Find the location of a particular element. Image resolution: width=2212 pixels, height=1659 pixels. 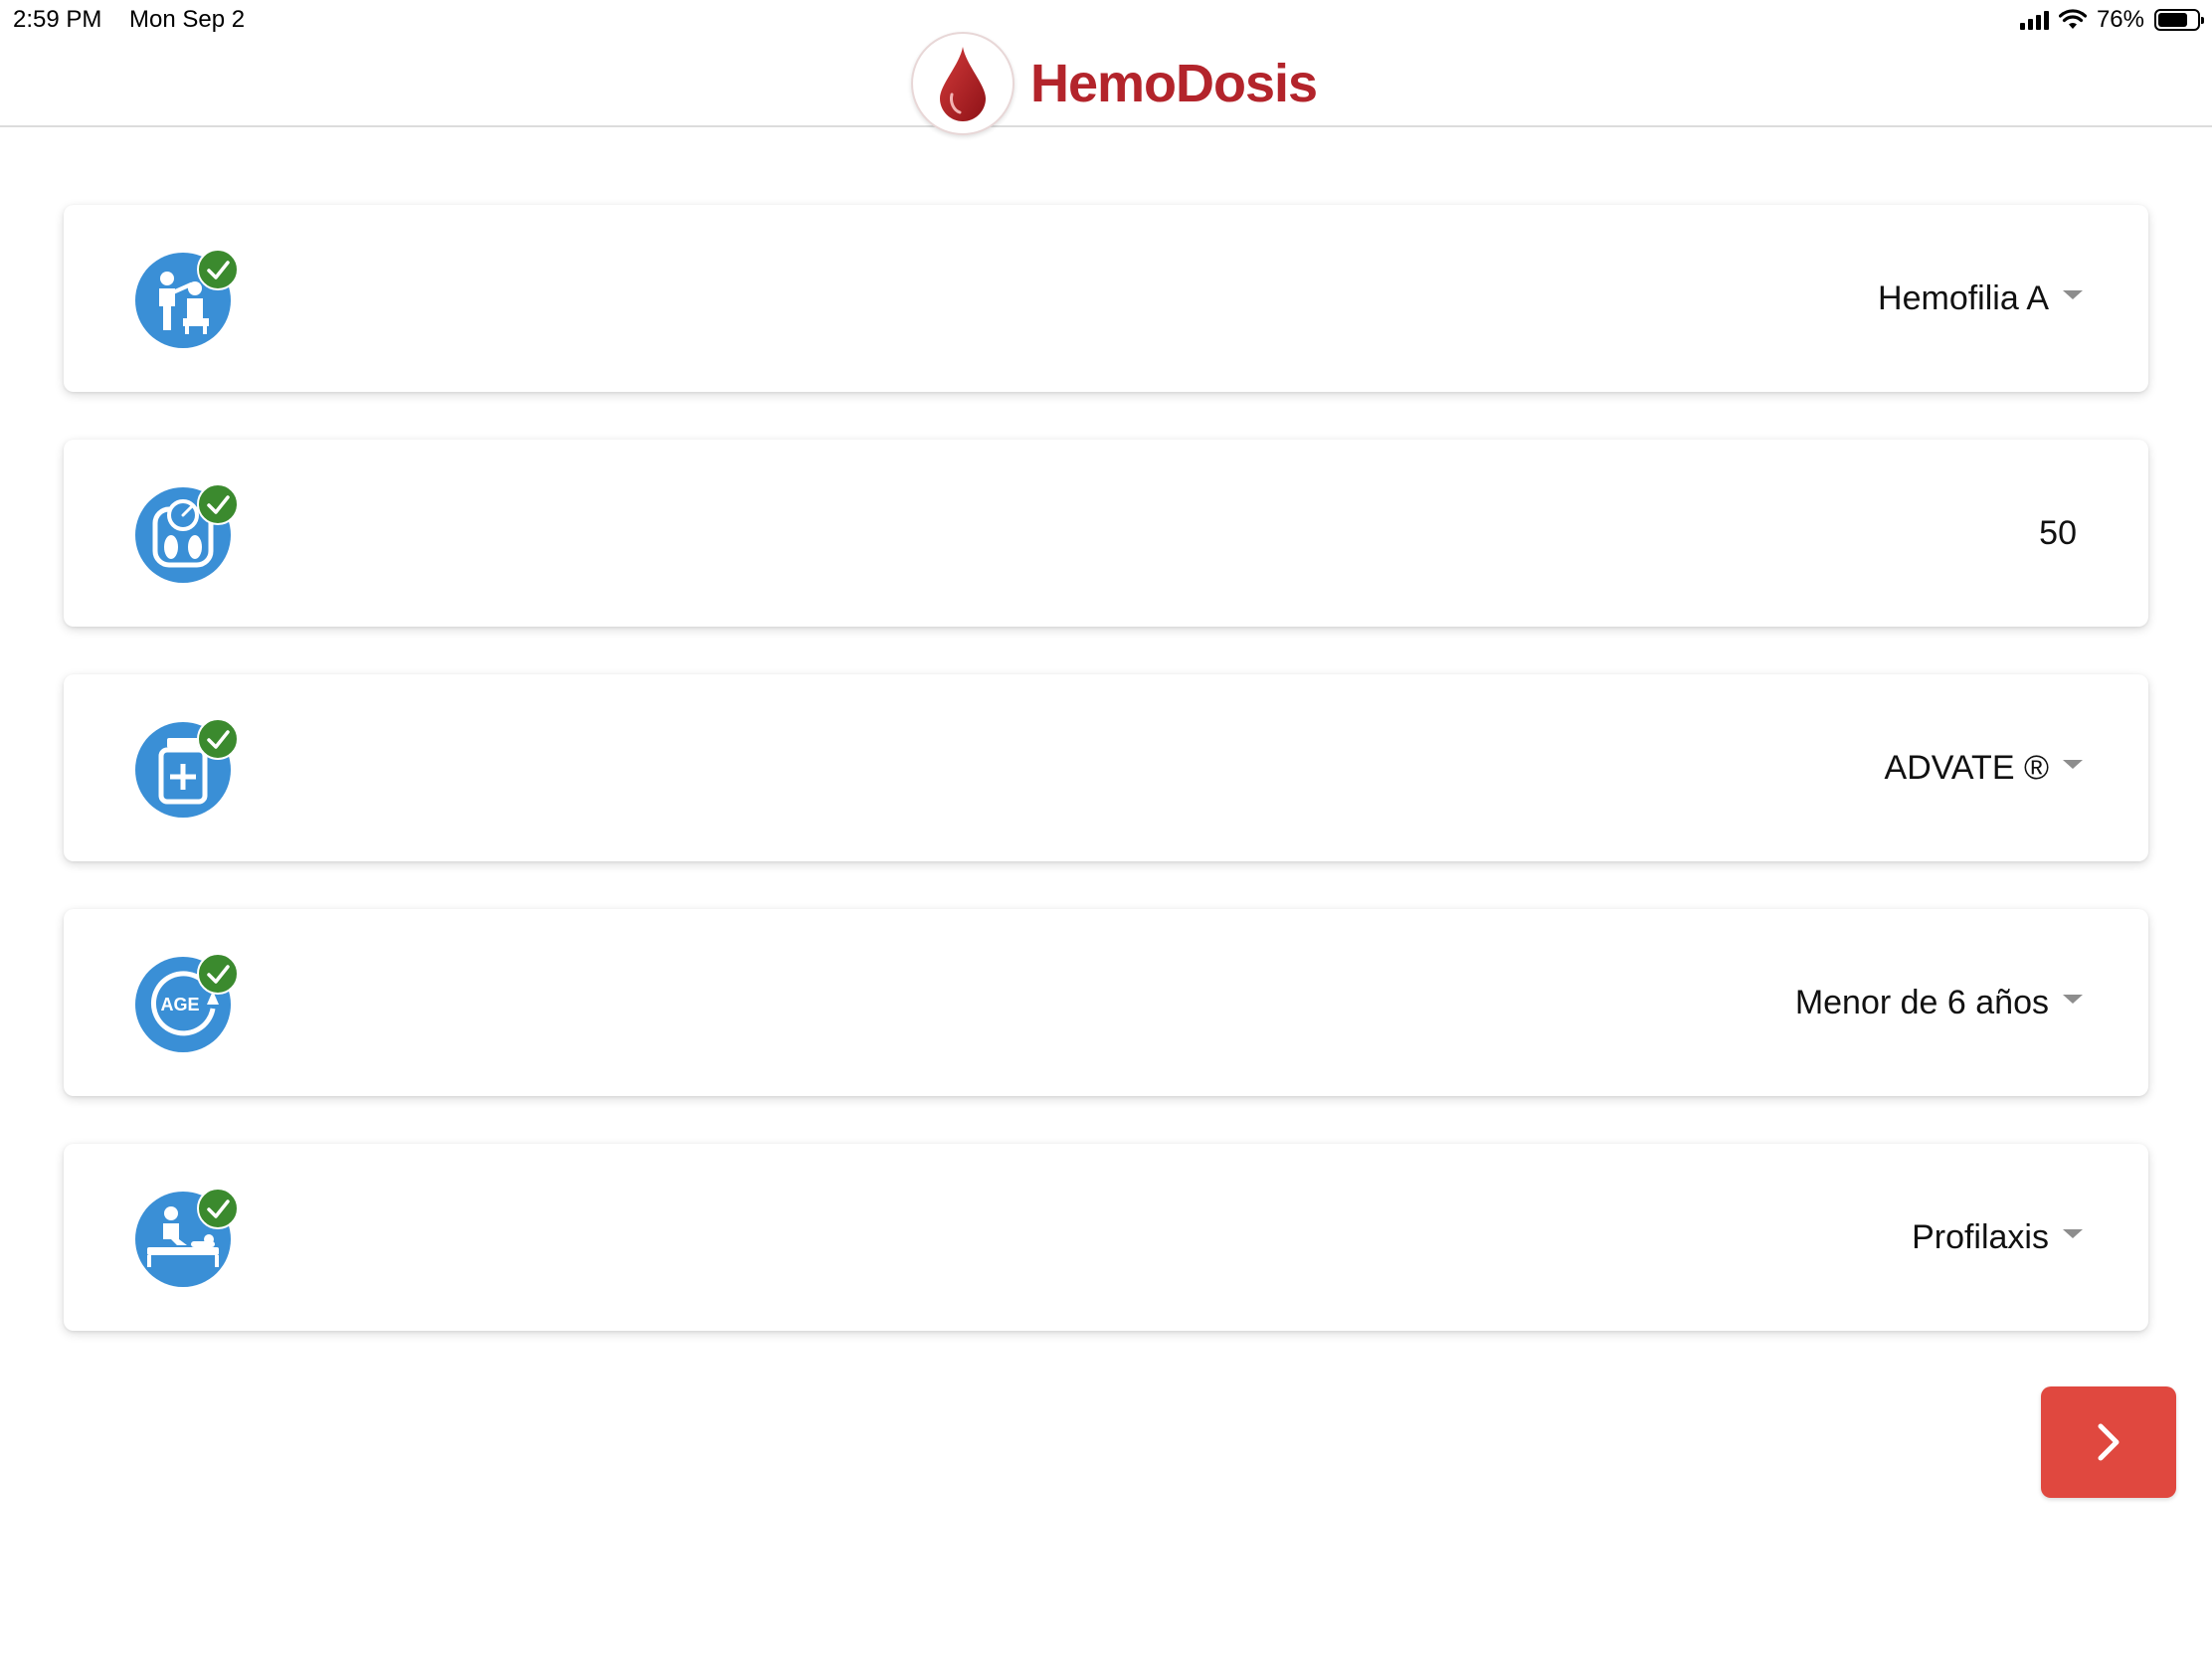

battery-icon is located at coordinates (2179, 20).